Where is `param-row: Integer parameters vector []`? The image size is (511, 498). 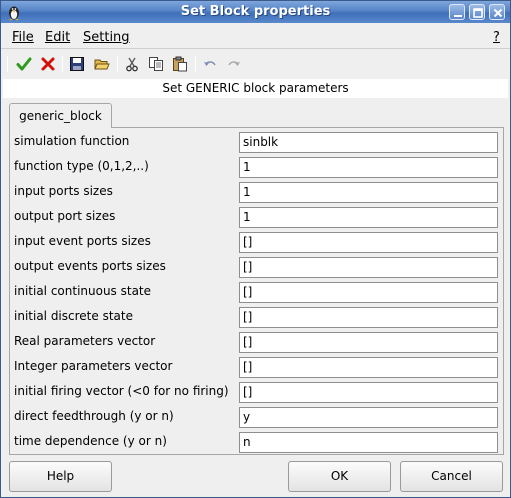
param-row: Integer parameters vector [] is located at coordinates (256, 367).